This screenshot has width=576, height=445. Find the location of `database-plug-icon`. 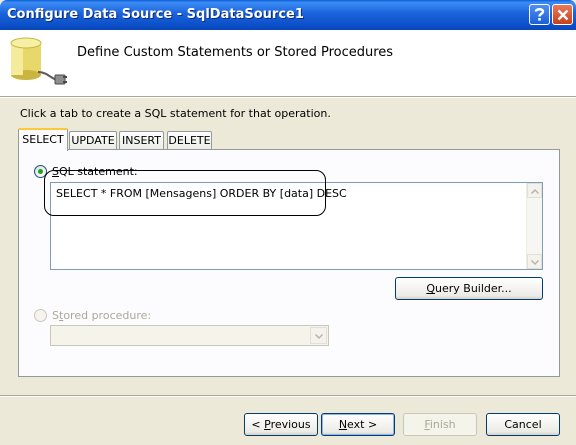

database-plug-icon is located at coordinates (38, 63).